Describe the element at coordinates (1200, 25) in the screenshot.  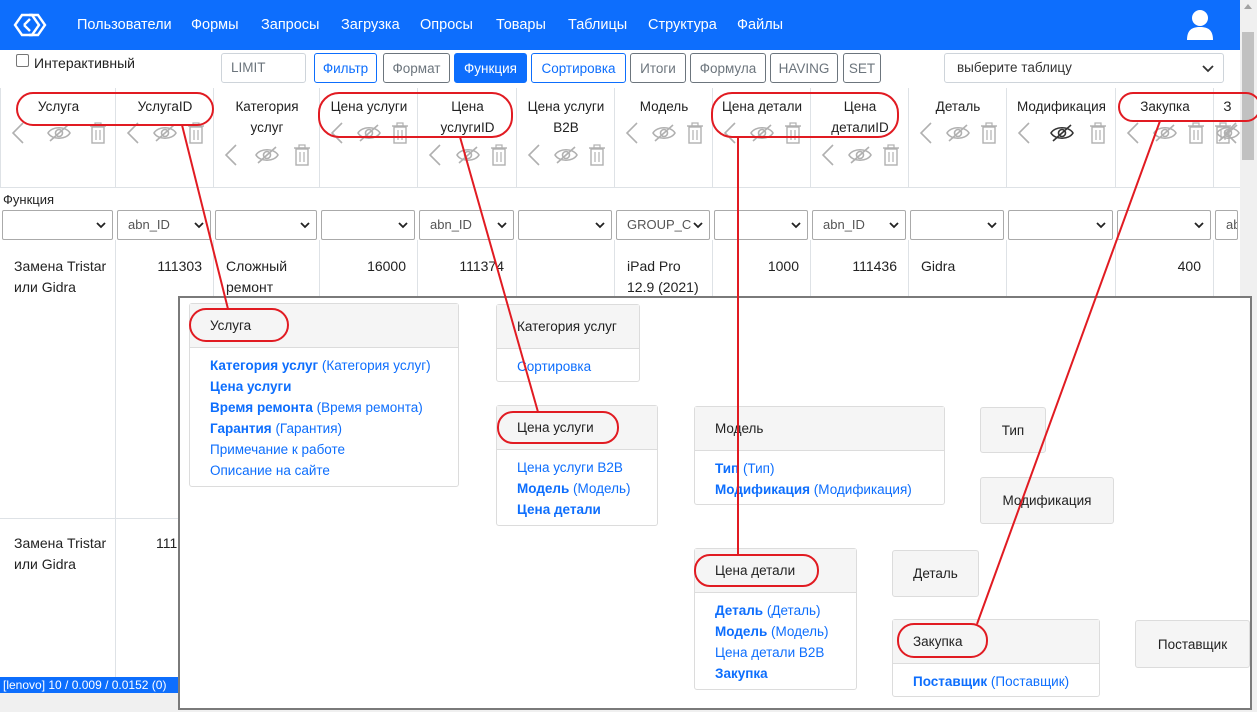
I see `user-icon` at that location.